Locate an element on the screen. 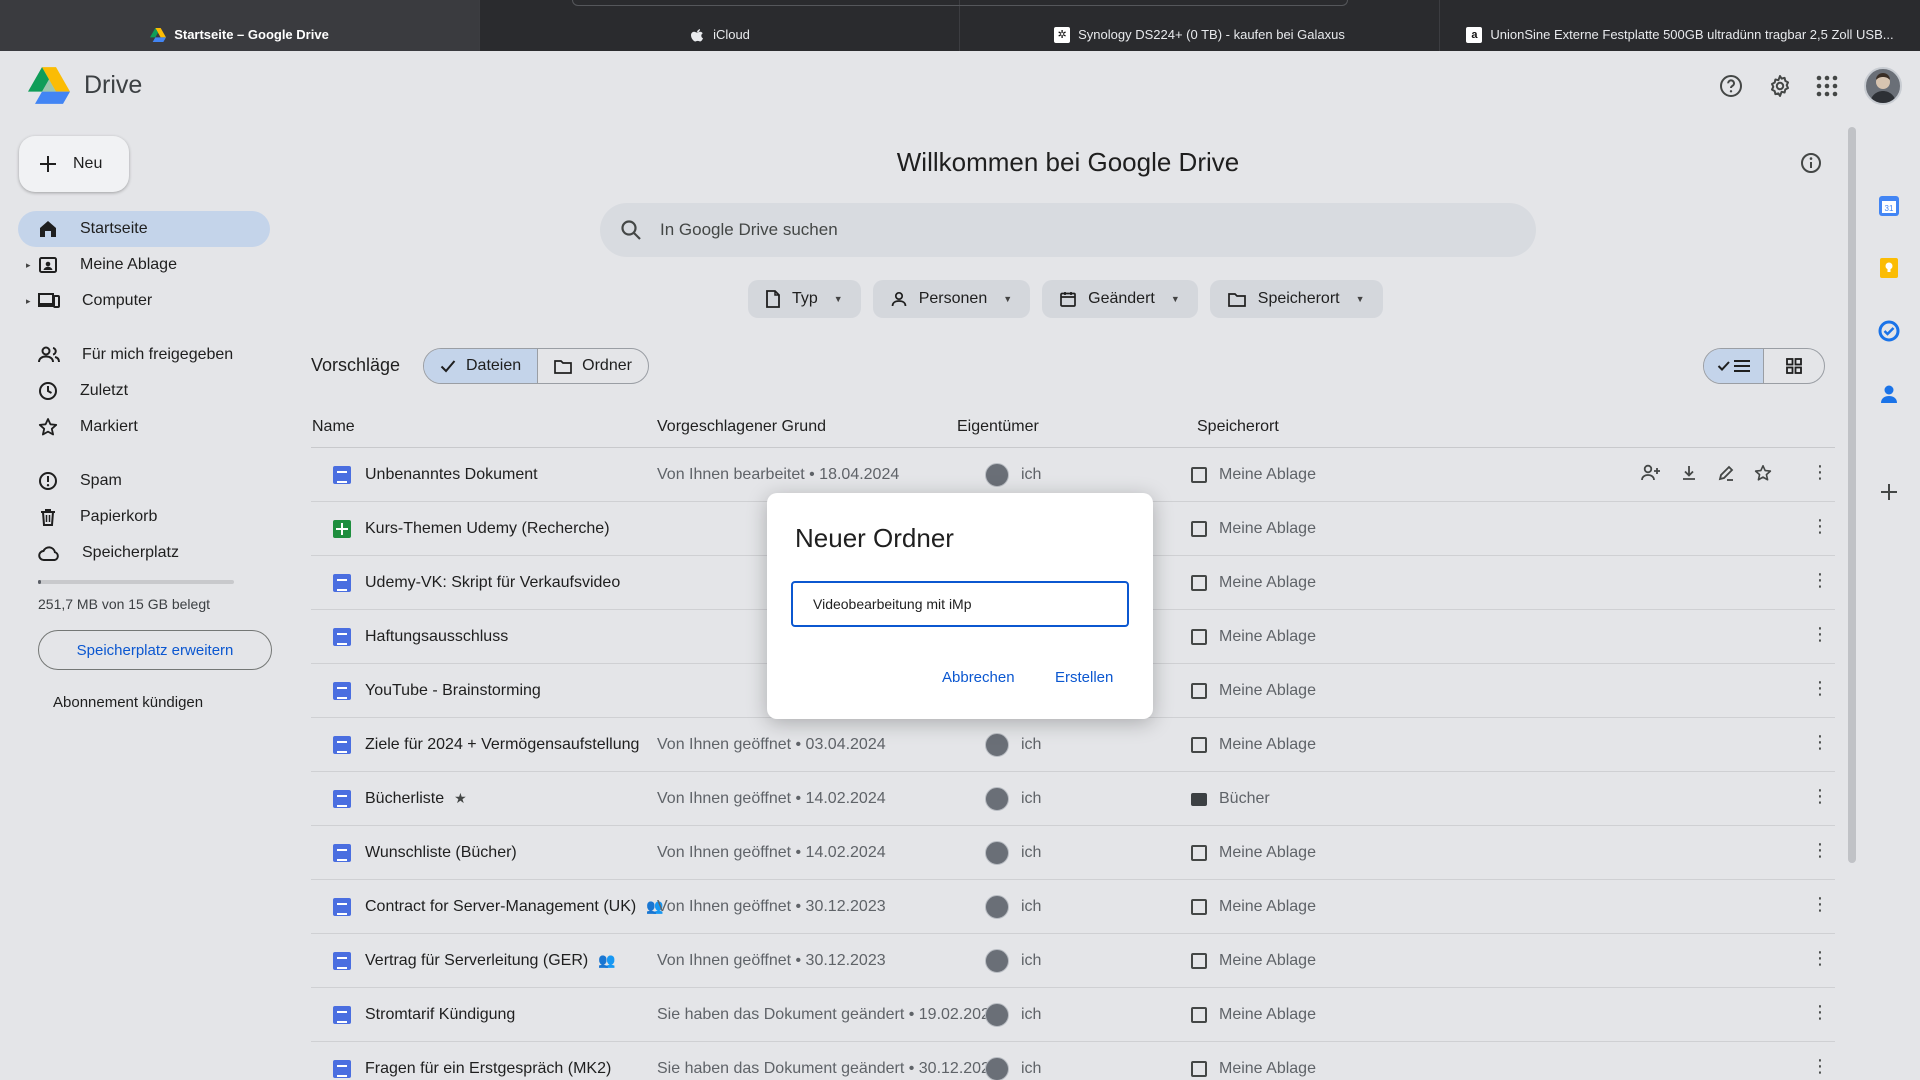  segment-folders: Ordner is located at coordinates (593, 366).